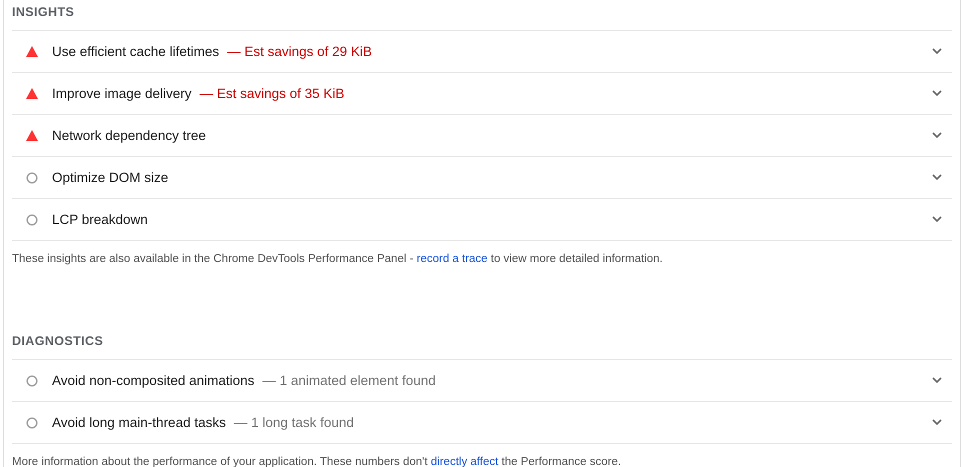 Image resolution: width=966 pixels, height=467 pixels. What do you see at coordinates (452, 259) in the screenshot?
I see `link: record a trace` at bounding box center [452, 259].